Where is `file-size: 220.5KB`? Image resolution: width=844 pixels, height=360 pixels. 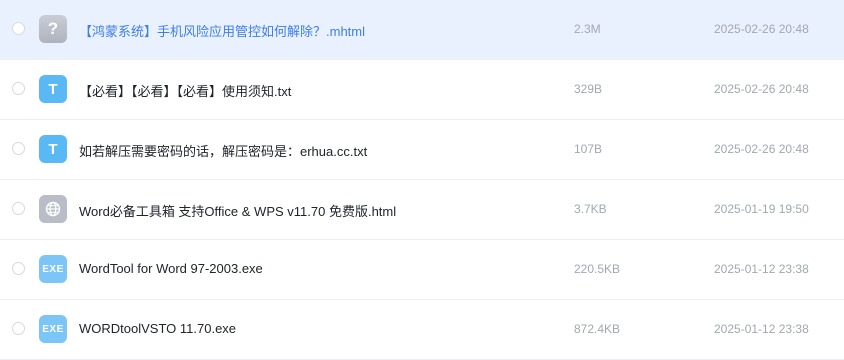 file-size: 220.5KB is located at coordinates (597, 269).